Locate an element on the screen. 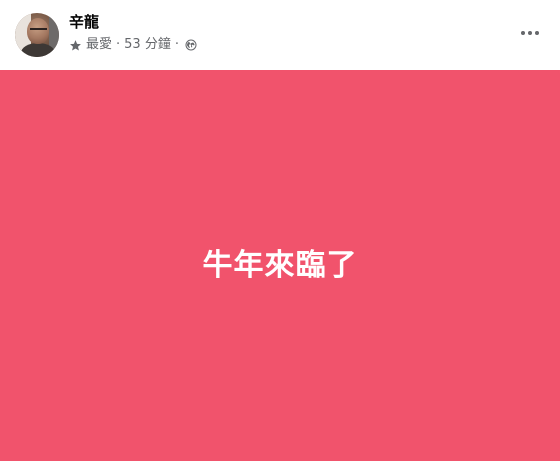 The image size is (560, 461). post-meta: 最愛 · 53 分鐘 · is located at coordinates (133, 45).